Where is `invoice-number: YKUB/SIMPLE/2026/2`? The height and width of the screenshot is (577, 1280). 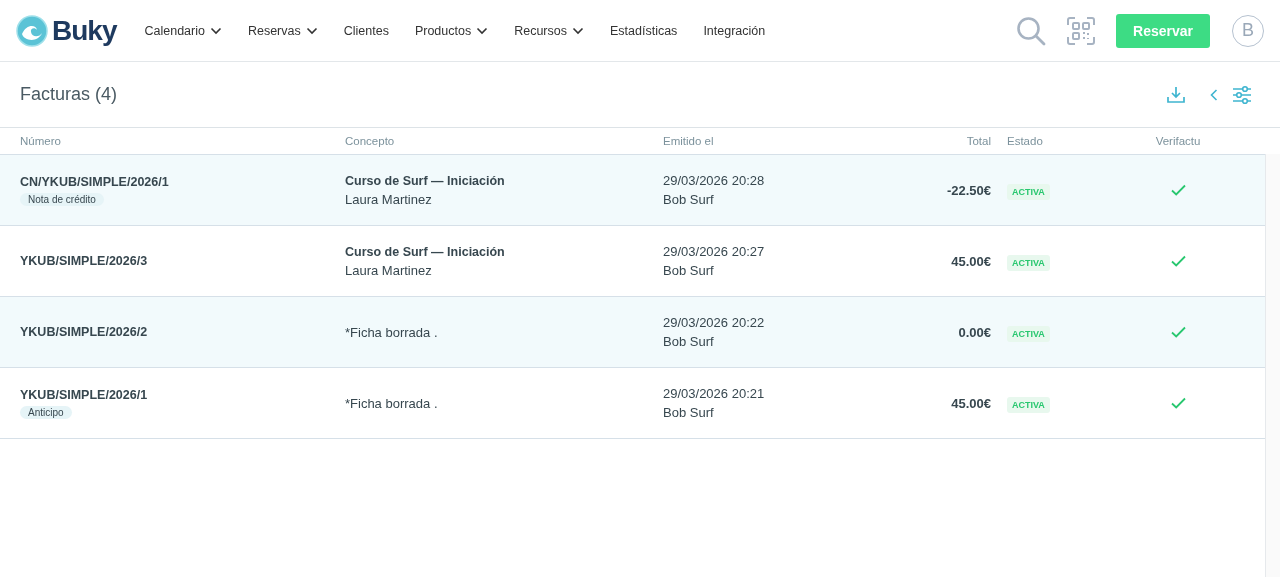
invoice-number: YKUB/SIMPLE/2026/2 is located at coordinates (84, 332).